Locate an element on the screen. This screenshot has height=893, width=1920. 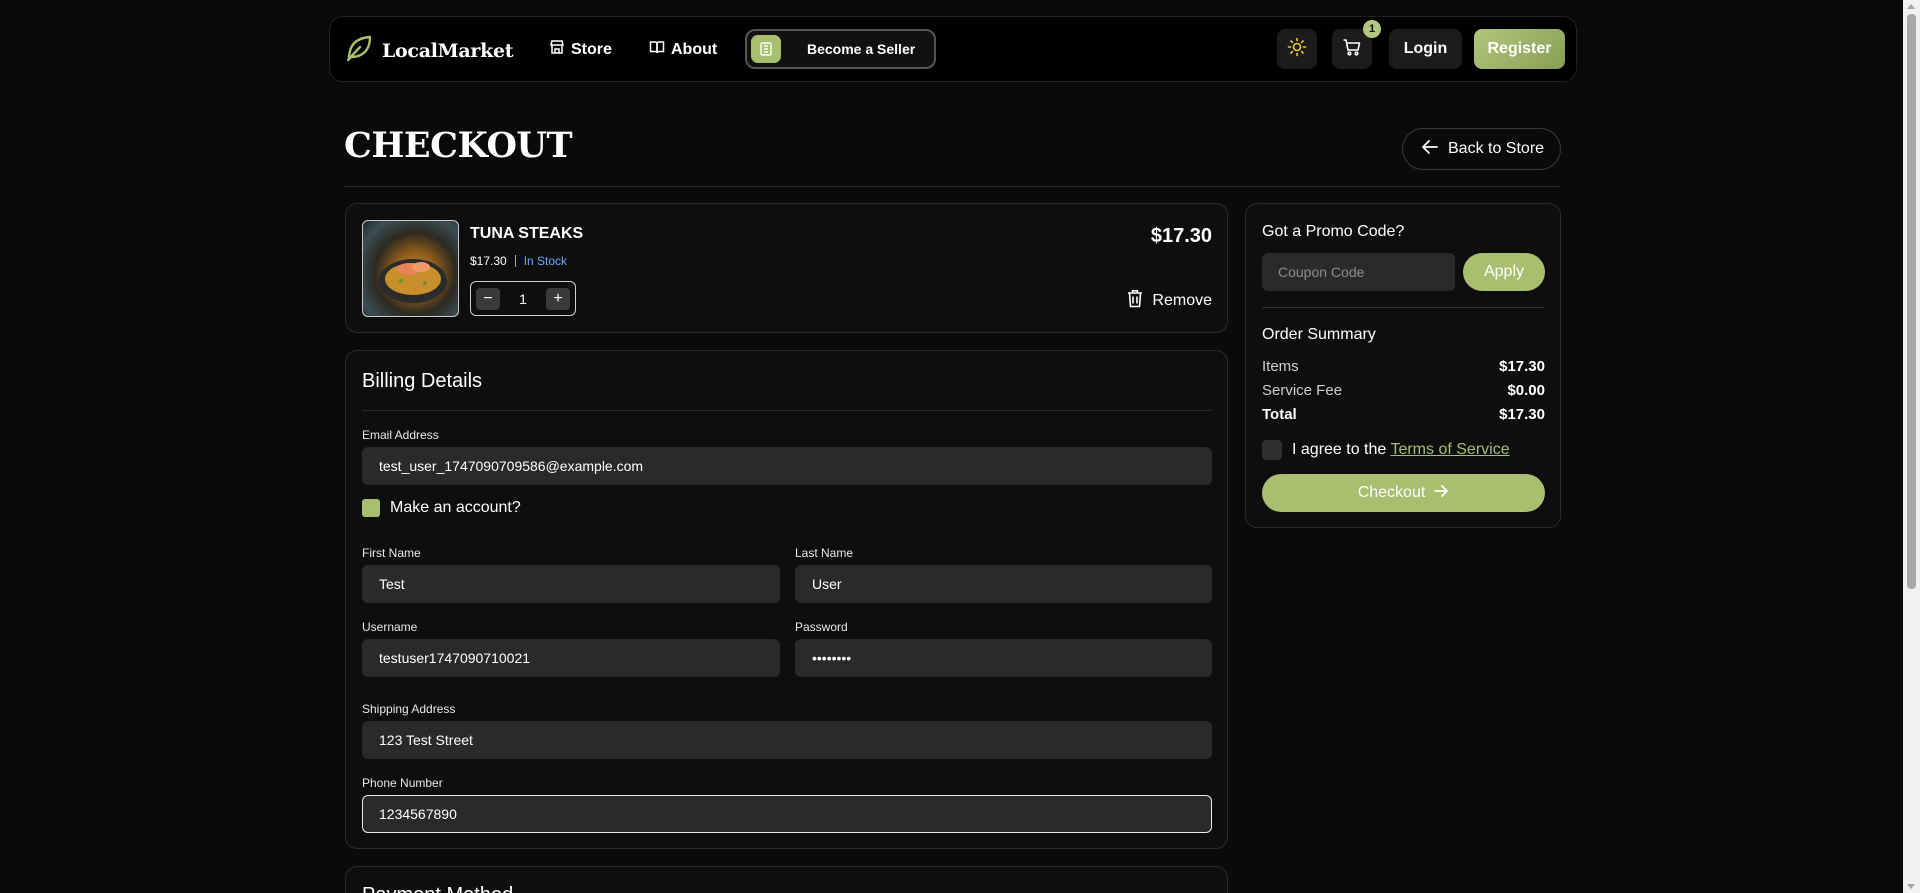
login-button: Login is located at coordinates (1425, 49).